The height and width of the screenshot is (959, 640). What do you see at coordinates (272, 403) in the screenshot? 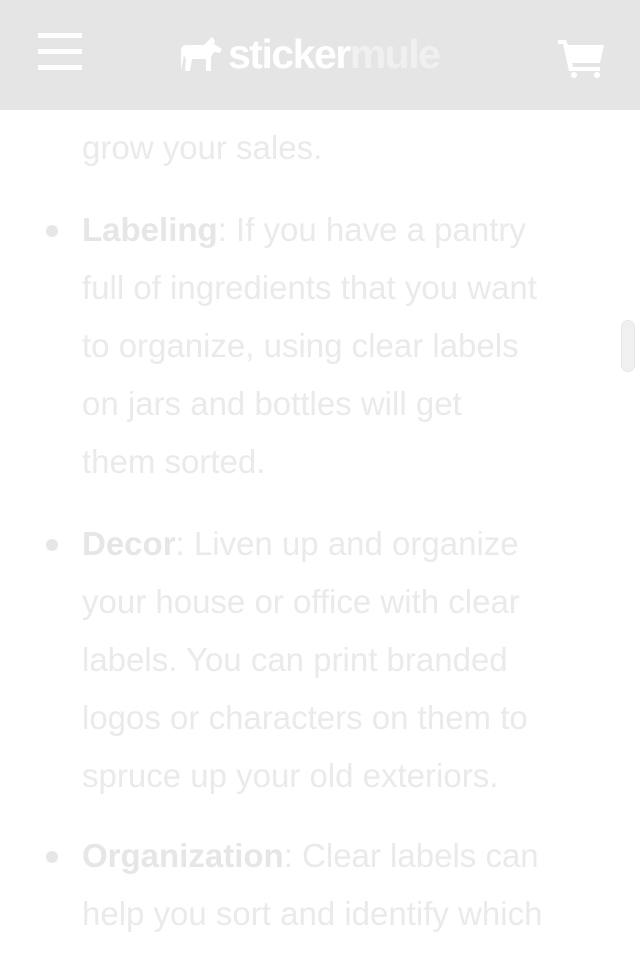
I see `list-item-text: on jars and bottles will get` at bounding box center [272, 403].